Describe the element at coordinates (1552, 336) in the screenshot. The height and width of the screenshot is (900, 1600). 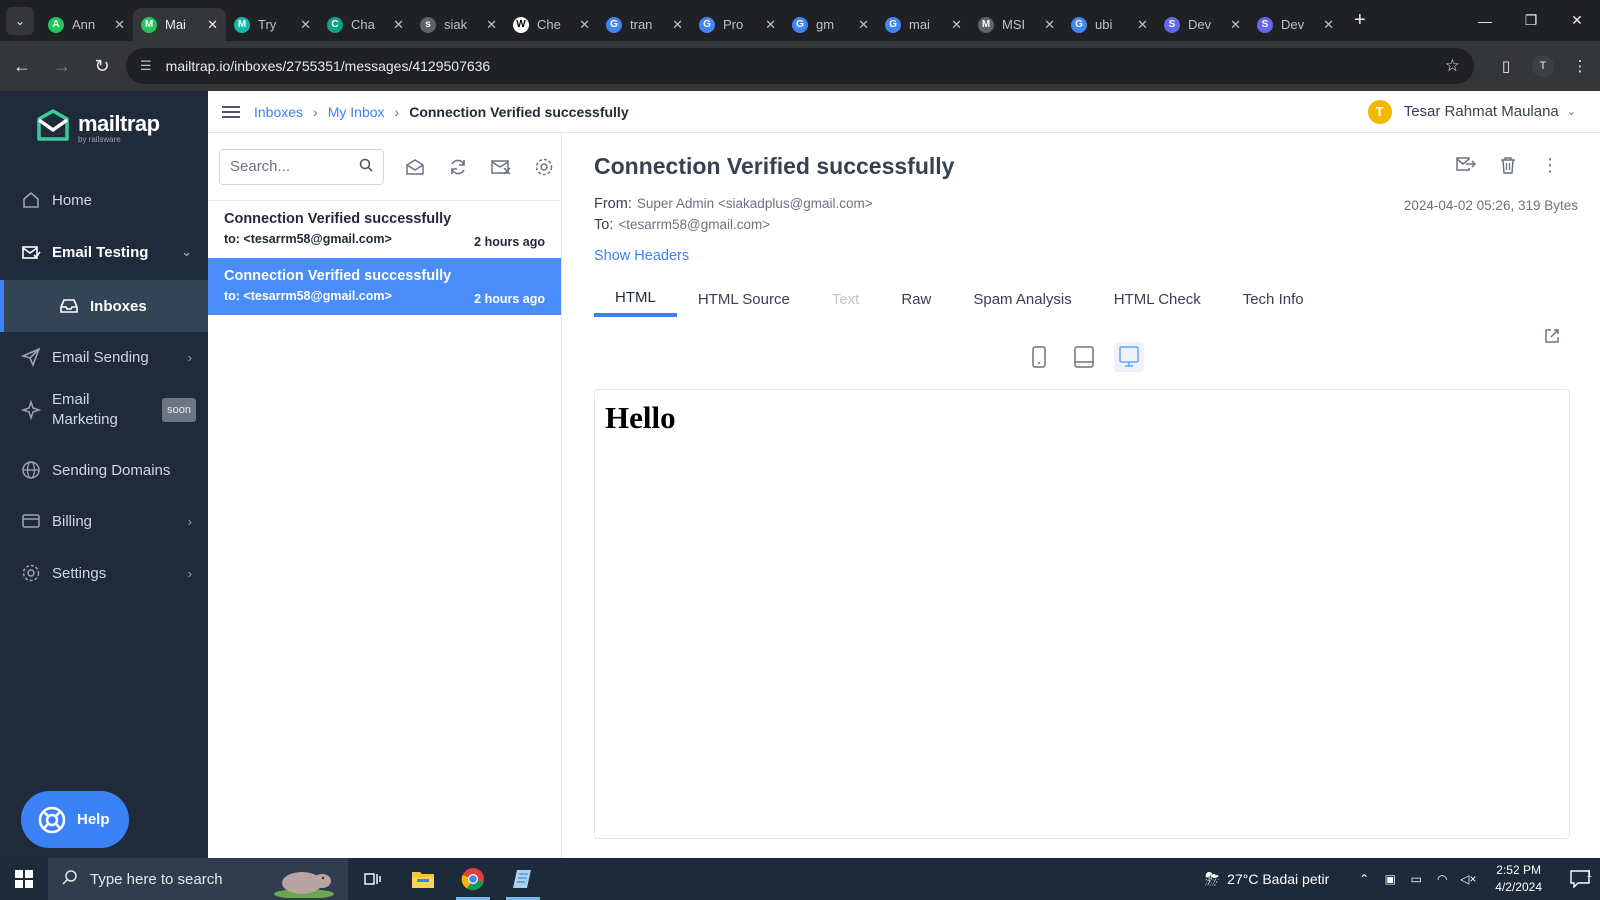
I see `open-external-icon` at that location.